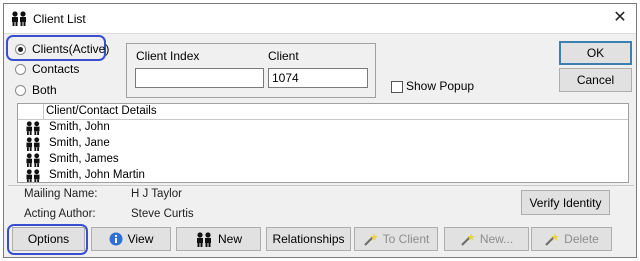  I want to click on list-item-label: Smith, John Martin, so click(97, 175).